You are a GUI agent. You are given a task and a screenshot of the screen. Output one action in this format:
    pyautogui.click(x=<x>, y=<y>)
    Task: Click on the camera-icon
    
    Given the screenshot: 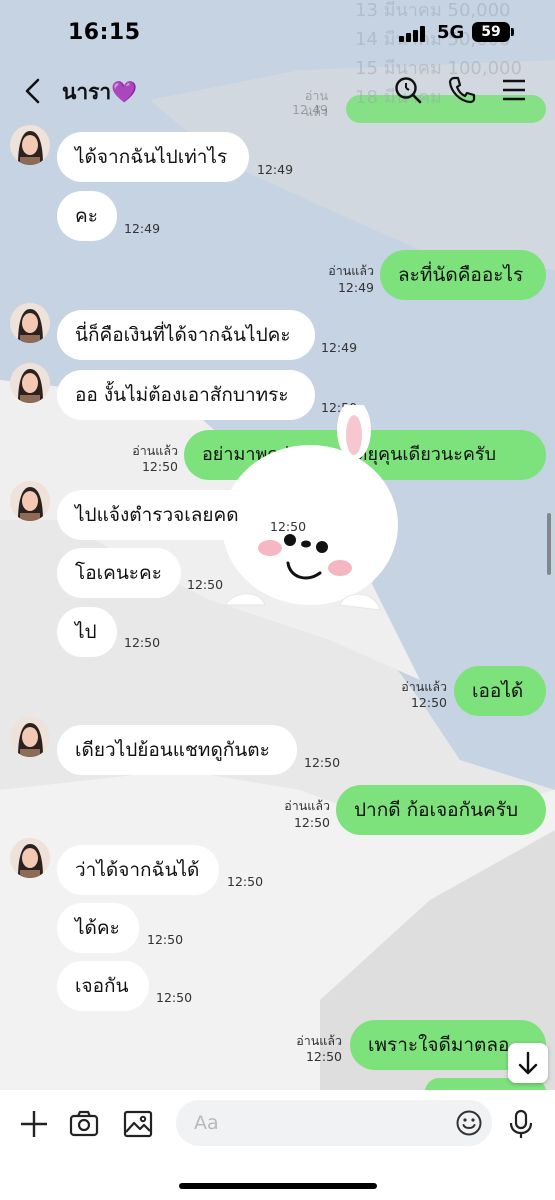 What is the action you would take?
    pyautogui.click(x=84, y=1124)
    